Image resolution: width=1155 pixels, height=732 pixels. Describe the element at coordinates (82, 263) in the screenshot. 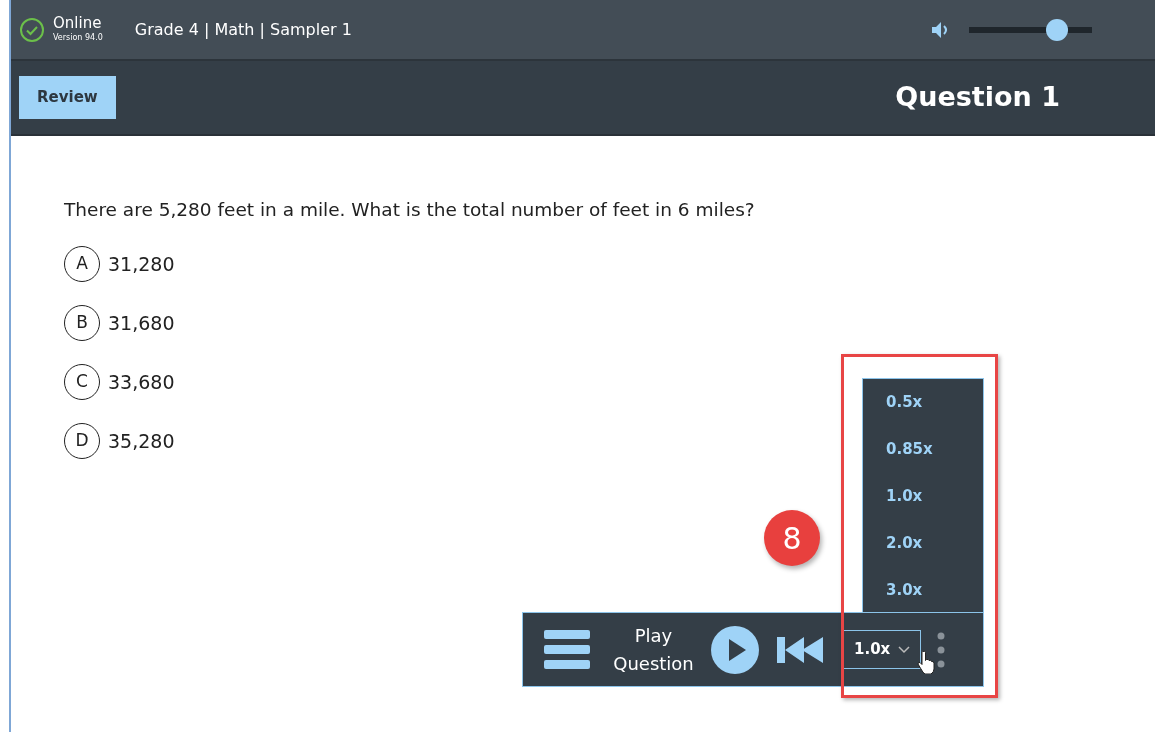

I see `option-letter-button: A` at that location.